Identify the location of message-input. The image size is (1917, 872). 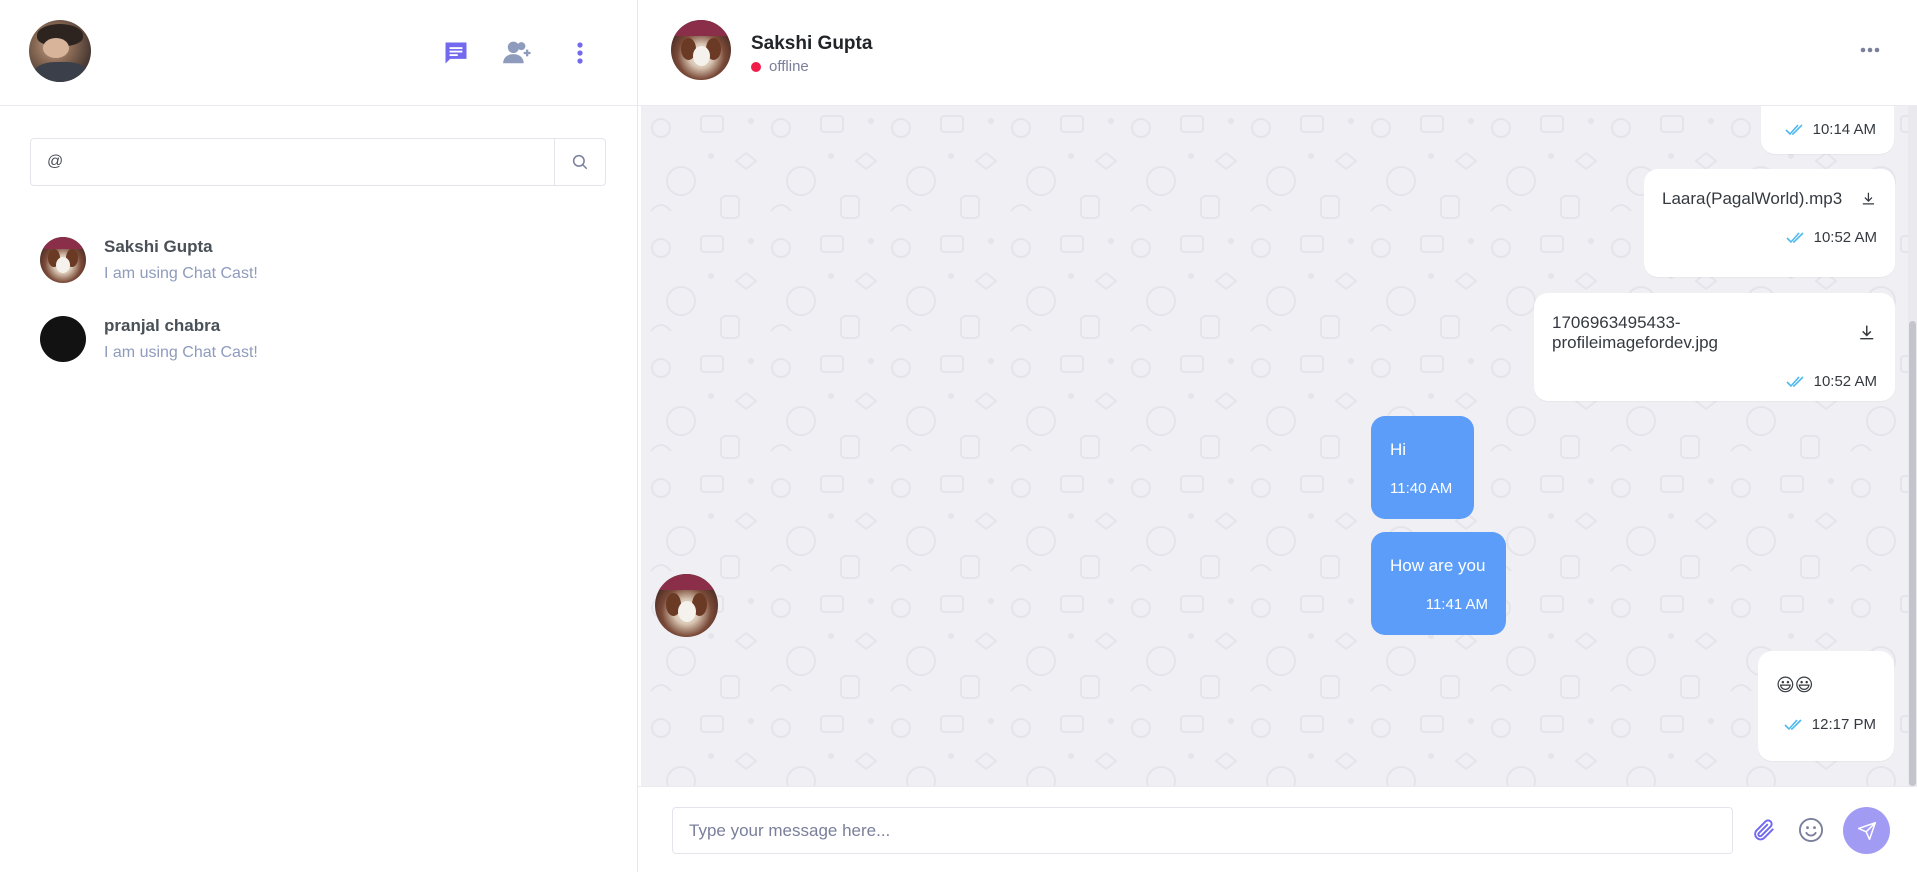
(1202, 830).